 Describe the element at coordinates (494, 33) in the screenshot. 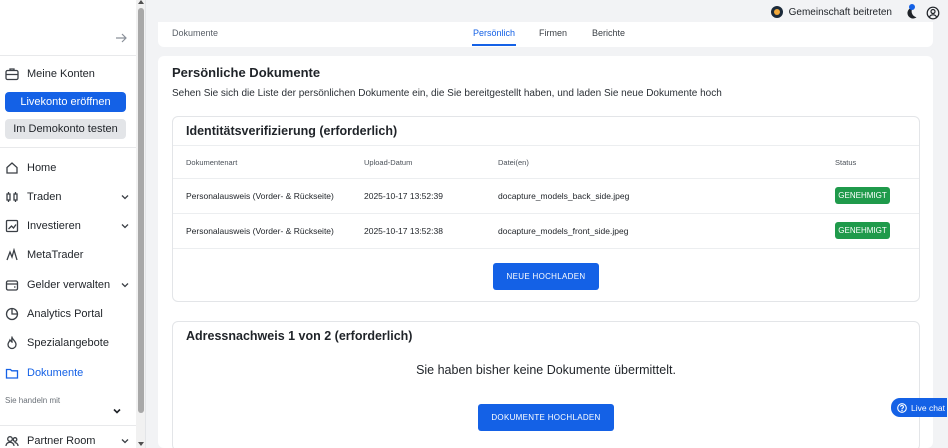

I see `tab-personal: Persönlich` at that location.